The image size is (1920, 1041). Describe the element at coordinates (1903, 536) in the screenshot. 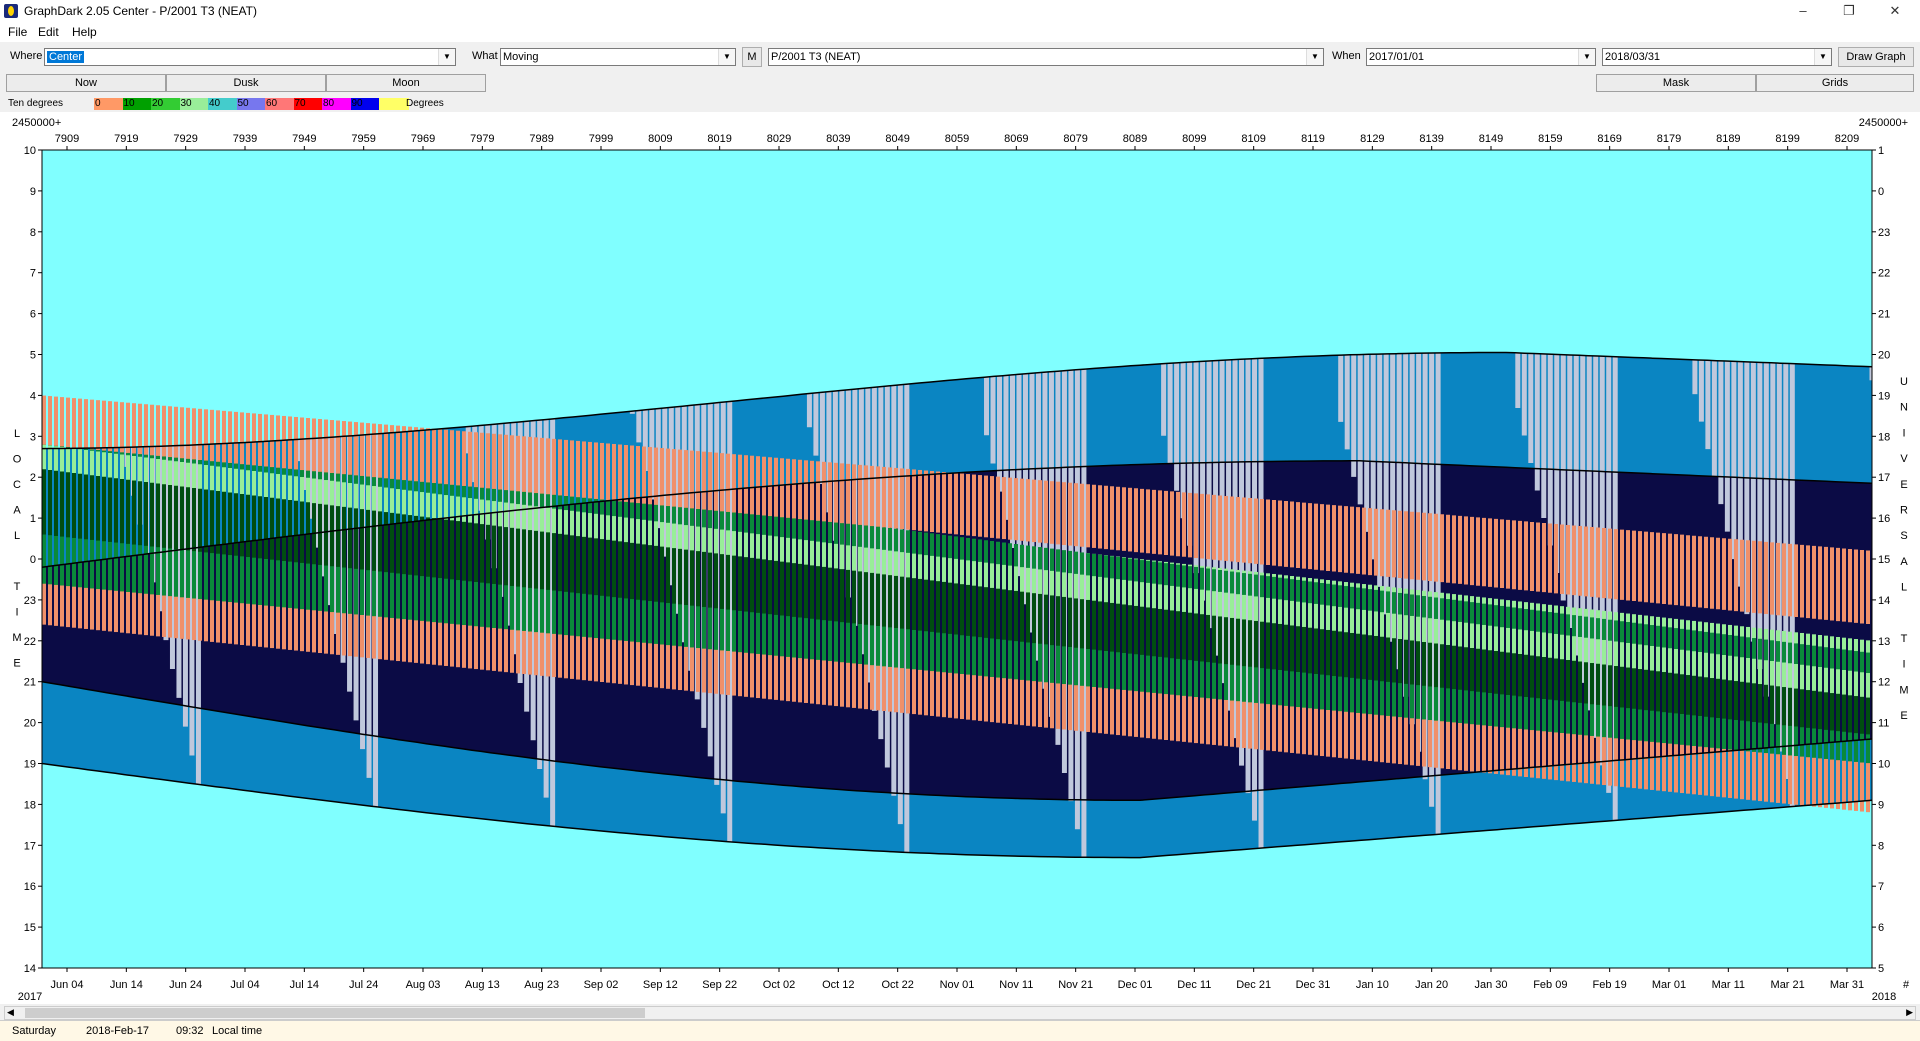

I see `right-axis-letter: S` at that location.